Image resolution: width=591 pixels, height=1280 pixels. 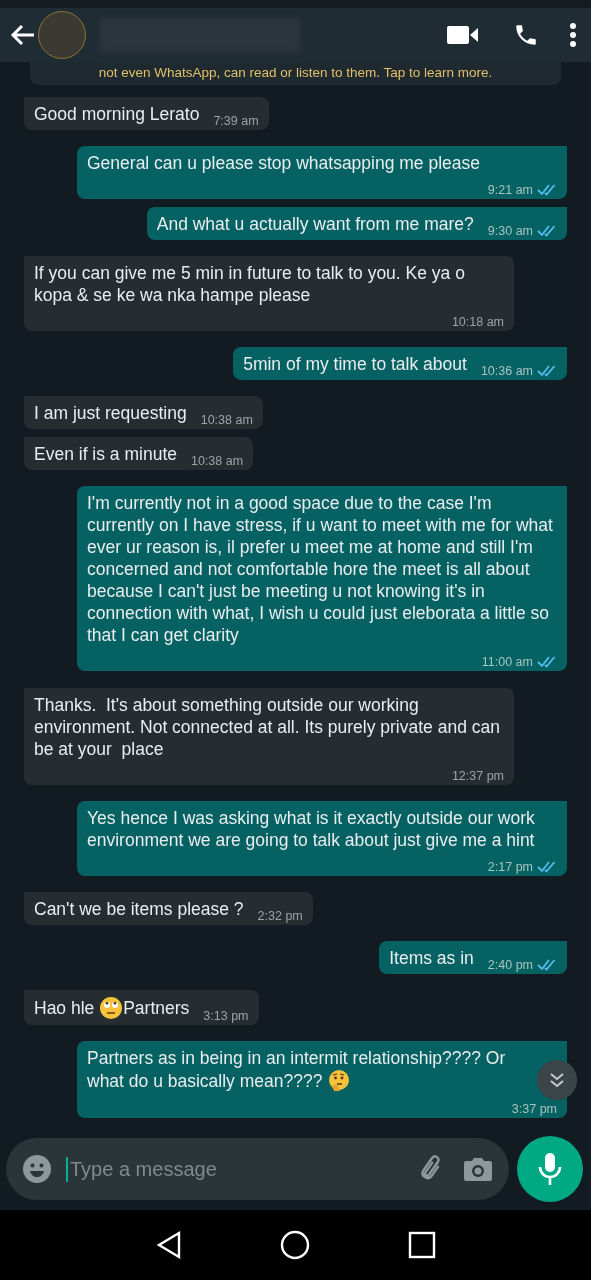 I want to click on received-message-bubble: I am just requesting 10:38 am, so click(x=143, y=413).